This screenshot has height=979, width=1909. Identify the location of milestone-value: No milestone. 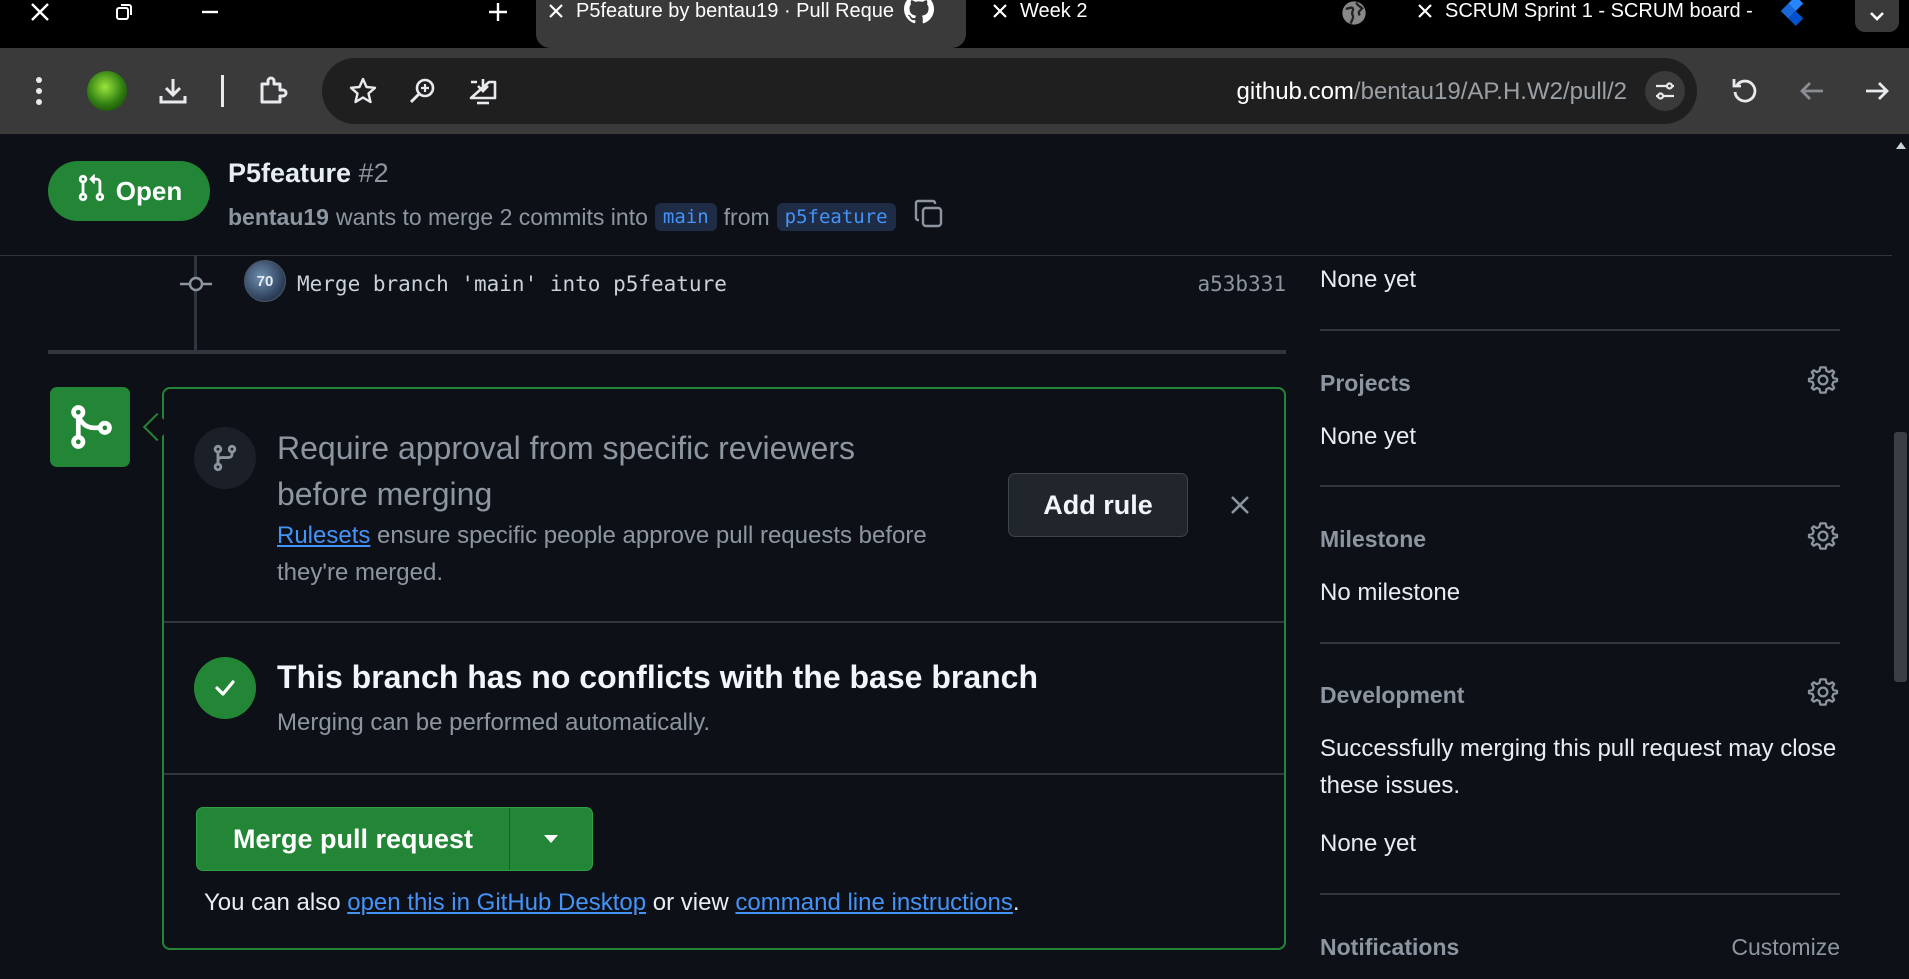
(1390, 592).